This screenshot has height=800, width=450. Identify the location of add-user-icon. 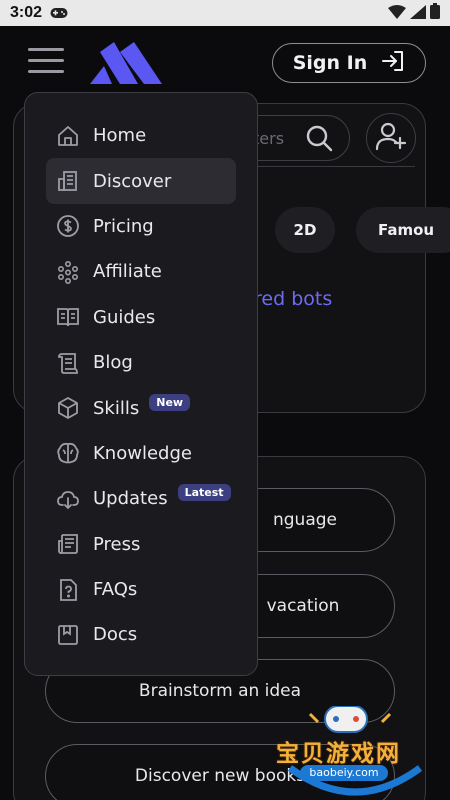
(391, 138).